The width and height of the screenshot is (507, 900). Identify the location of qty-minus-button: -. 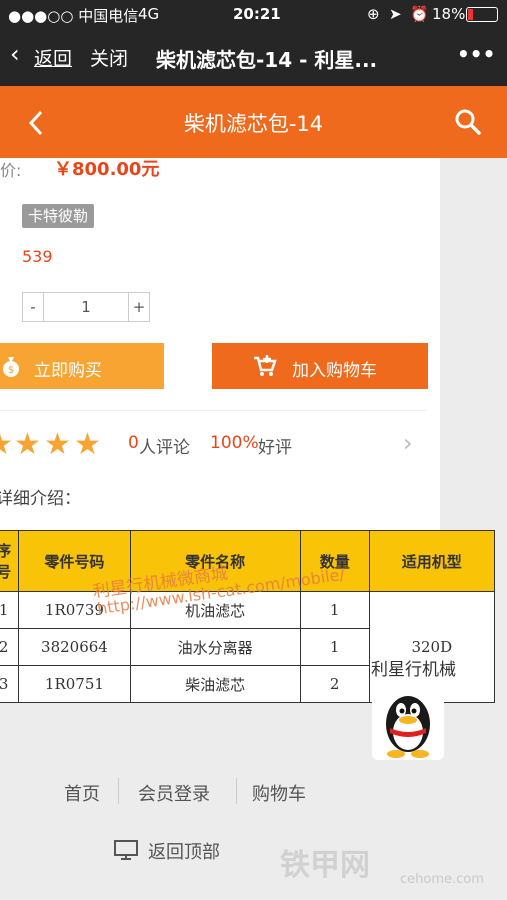
(33, 307).